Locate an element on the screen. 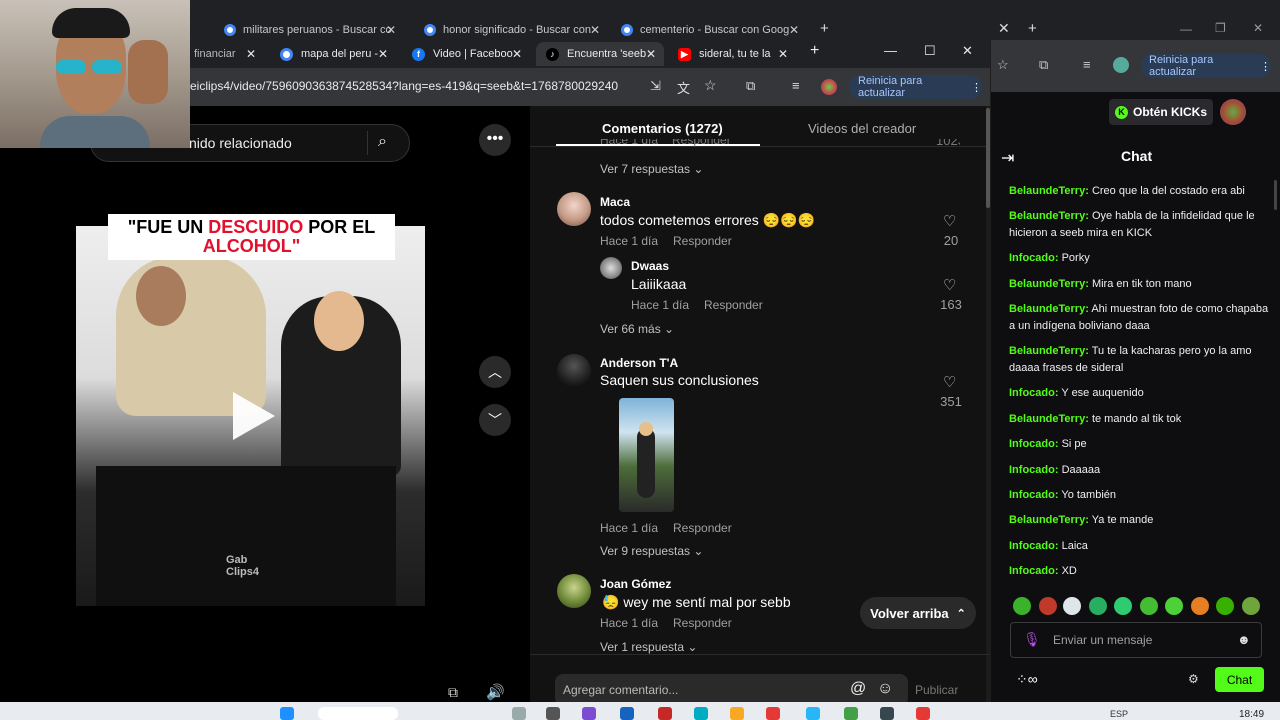 This screenshot has width=1280, height=720. commenter-name: Dwaas is located at coordinates (650, 266).